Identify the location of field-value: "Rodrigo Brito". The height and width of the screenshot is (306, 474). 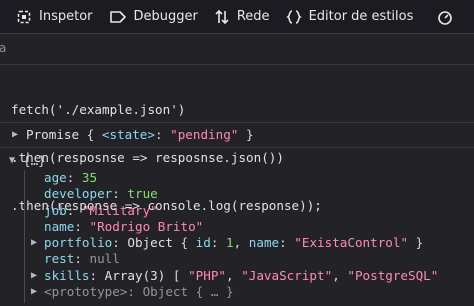
(146, 226).